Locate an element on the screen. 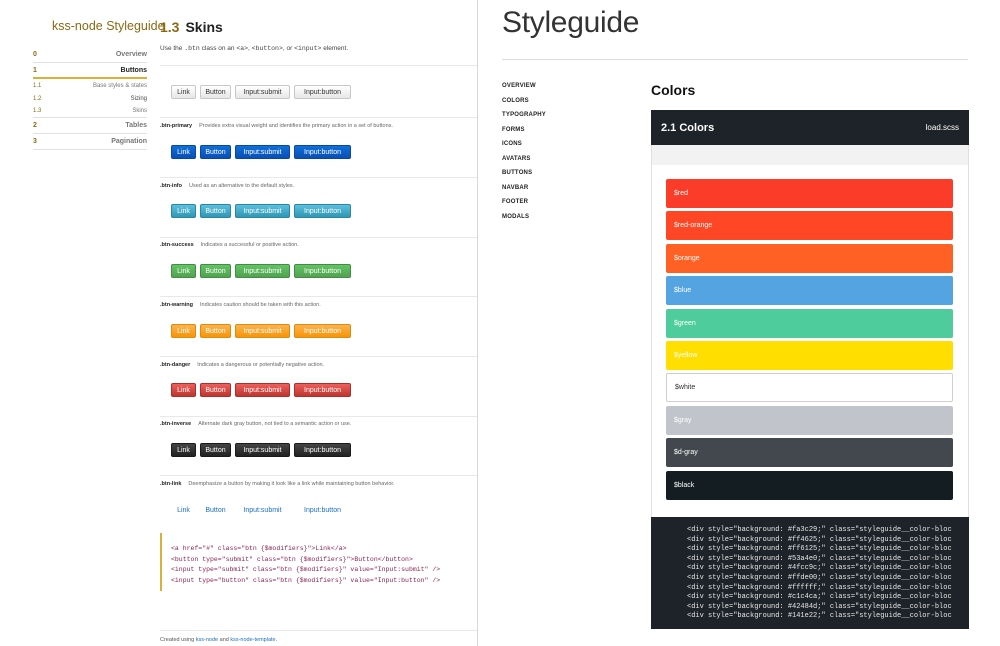  modifier-name: .btn-link is located at coordinates (171, 484).